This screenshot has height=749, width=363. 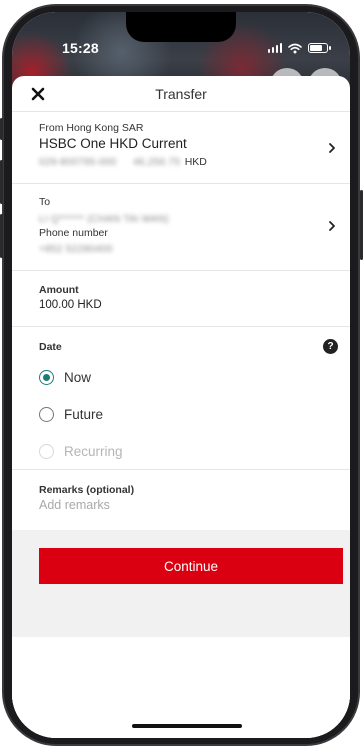 I want to click on date-option-label: Future, so click(x=84, y=414).